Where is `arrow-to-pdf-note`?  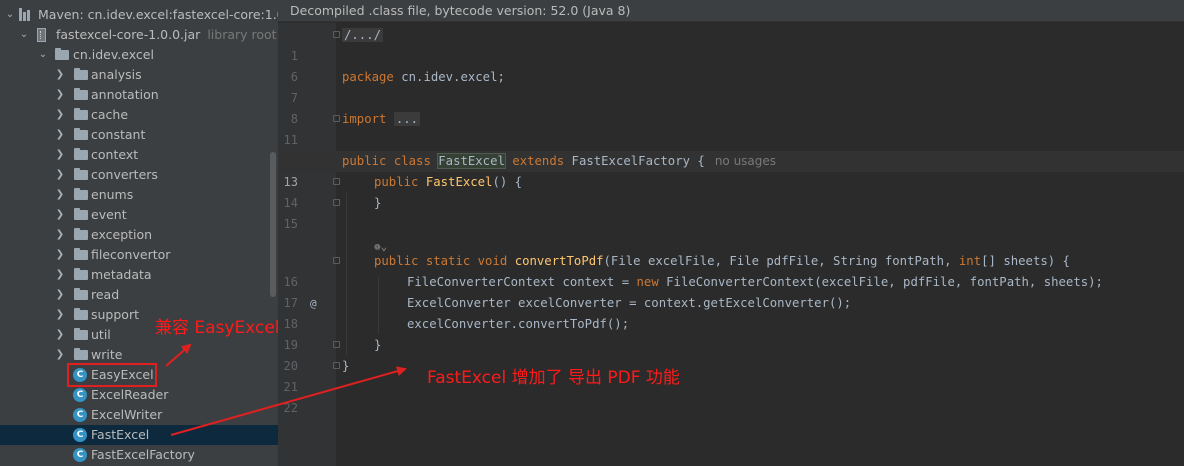
arrow-to-pdf-note is located at coordinates (288, 401).